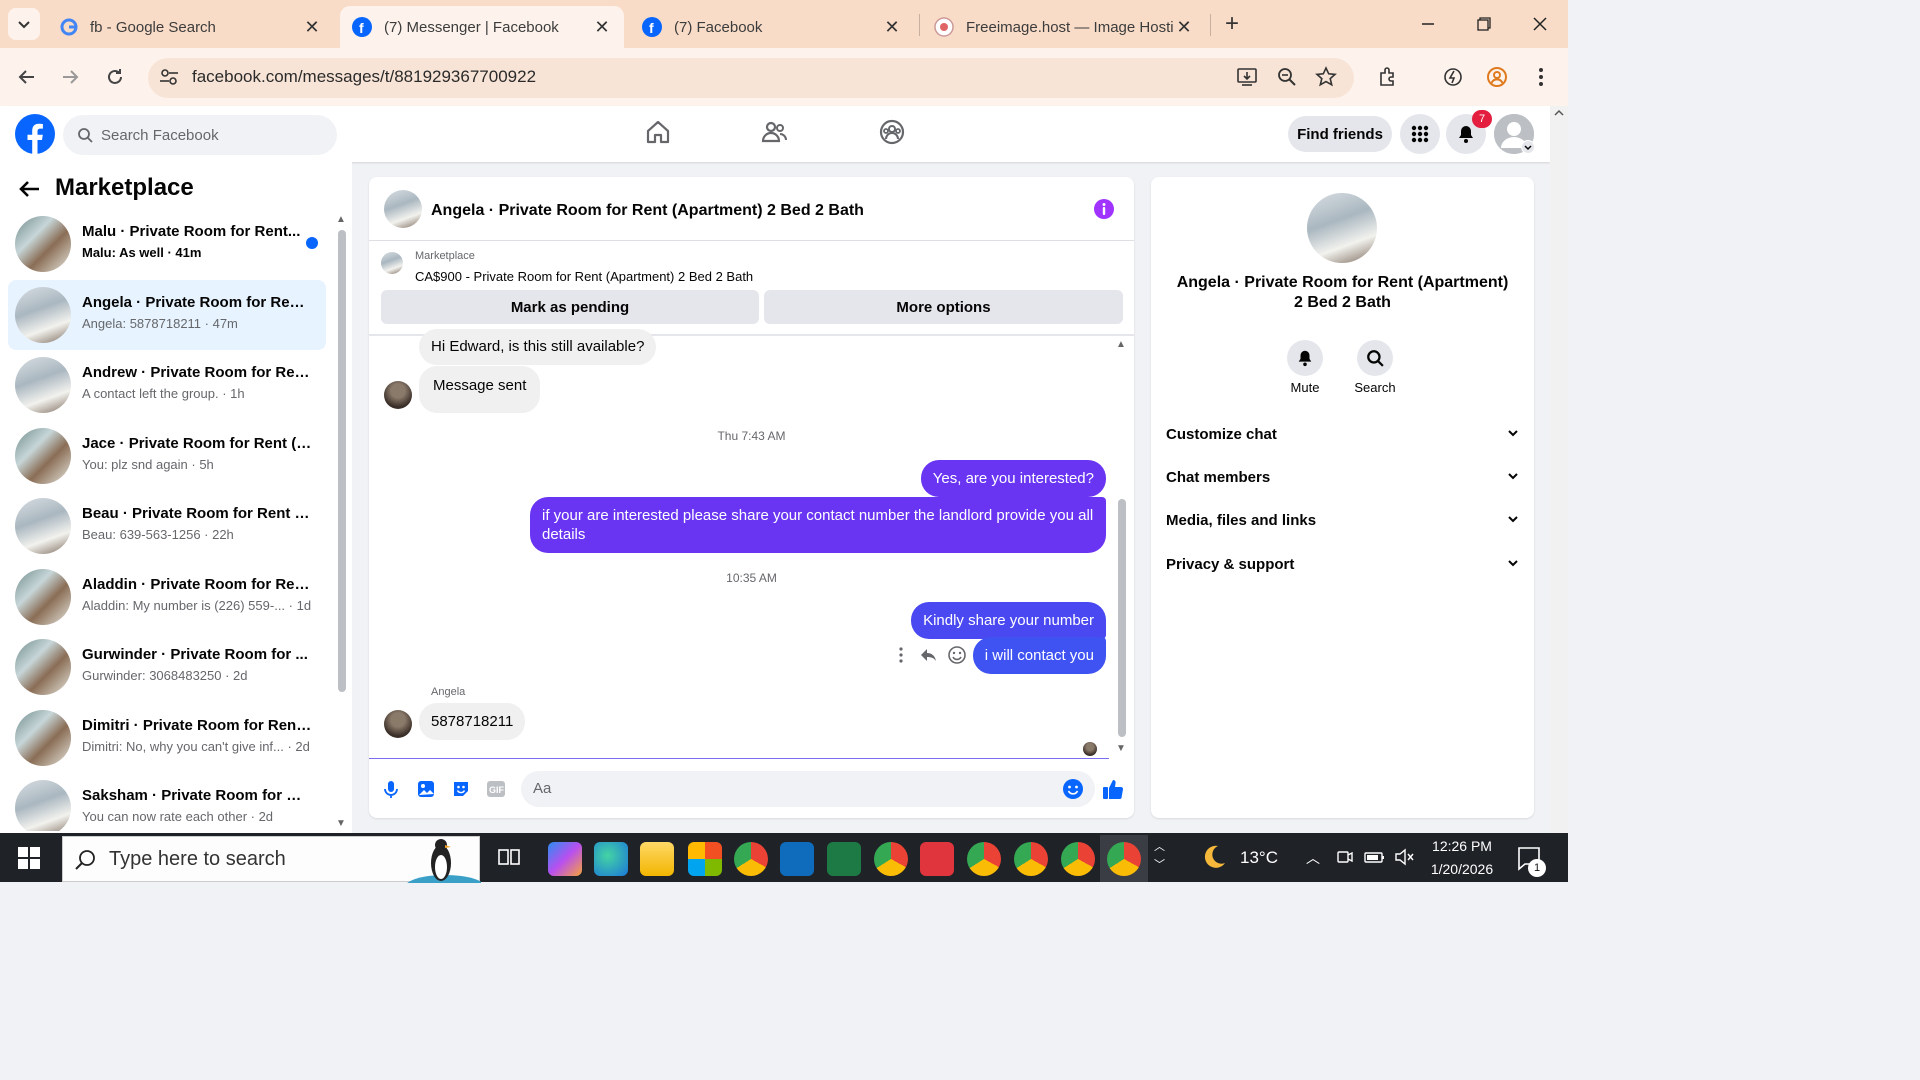  Describe the element at coordinates (1375, 358) in the screenshot. I see `search-in-chat-button` at that location.